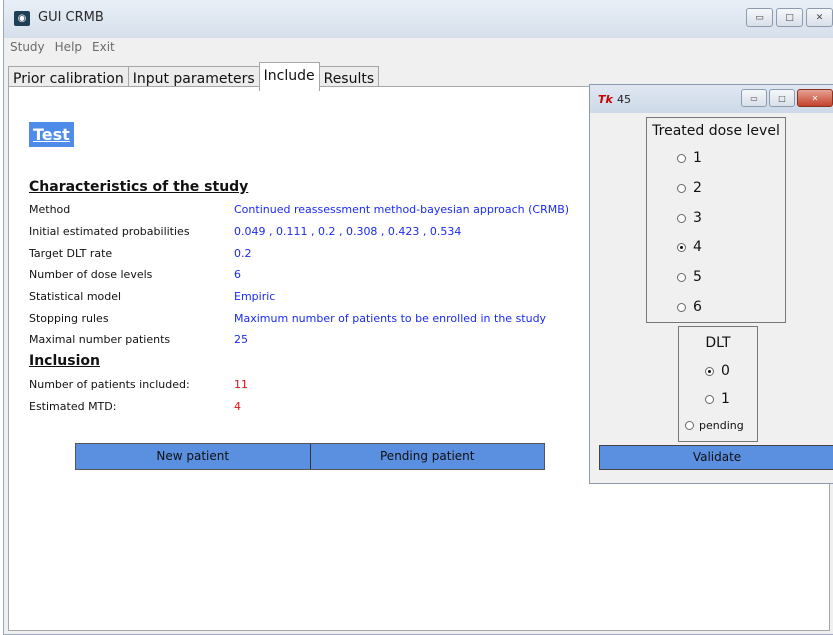 The height and width of the screenshot is (635, 833). I want to click on inclusion-label: Number of patients included:, so click(109, 384).